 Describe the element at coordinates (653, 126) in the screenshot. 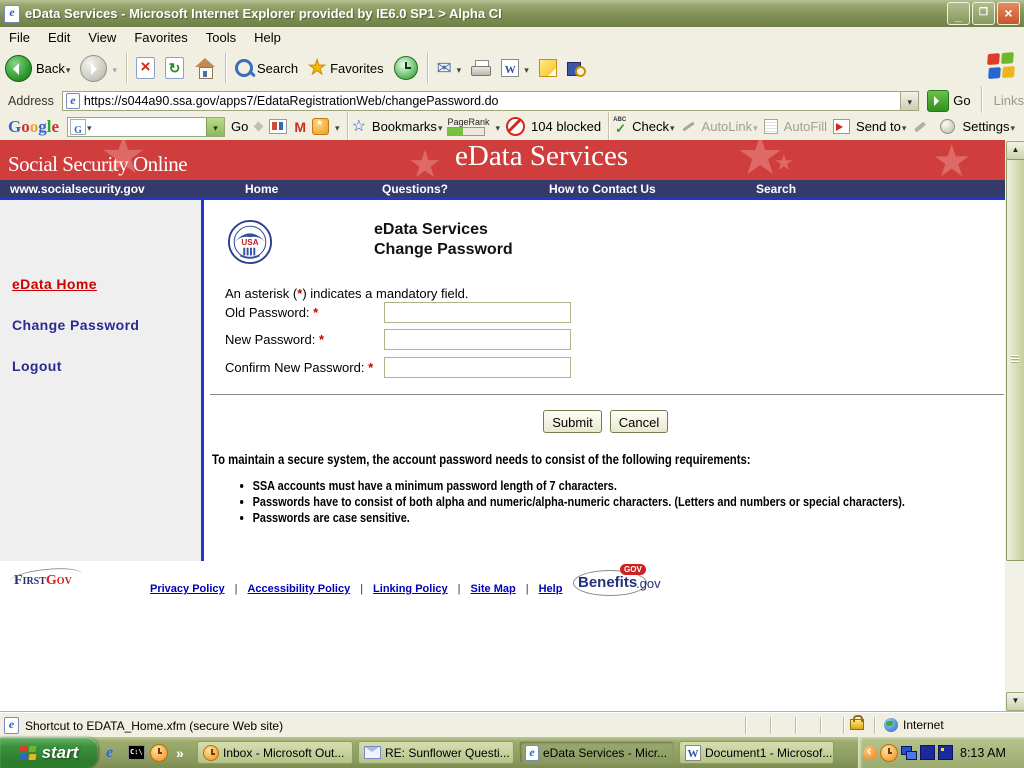

I see `check-button: Check` at that location.